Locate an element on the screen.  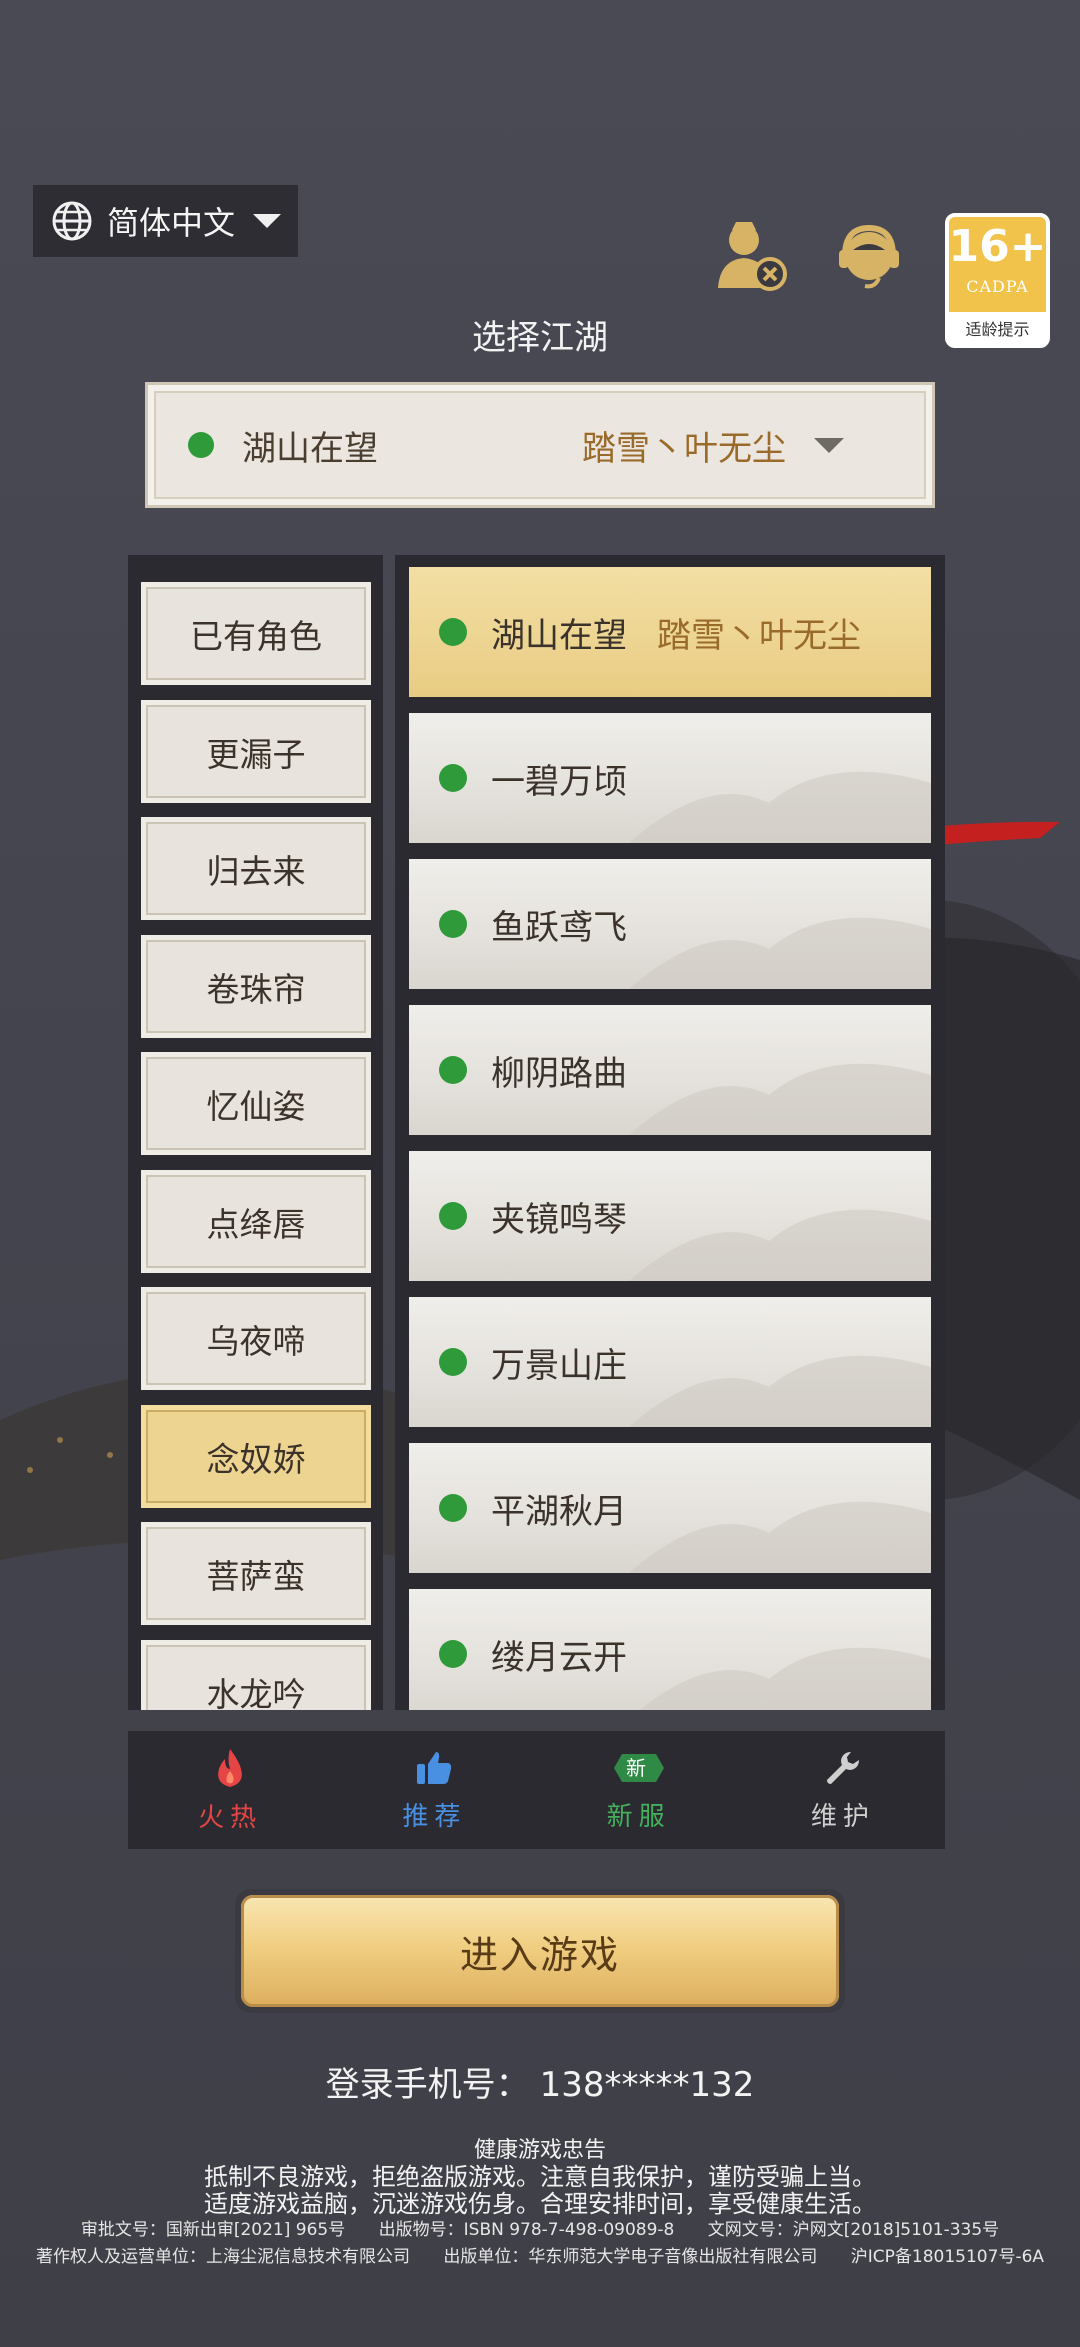
server-name: 夹镜鸣琴 is located at coordinates (559, 1219).